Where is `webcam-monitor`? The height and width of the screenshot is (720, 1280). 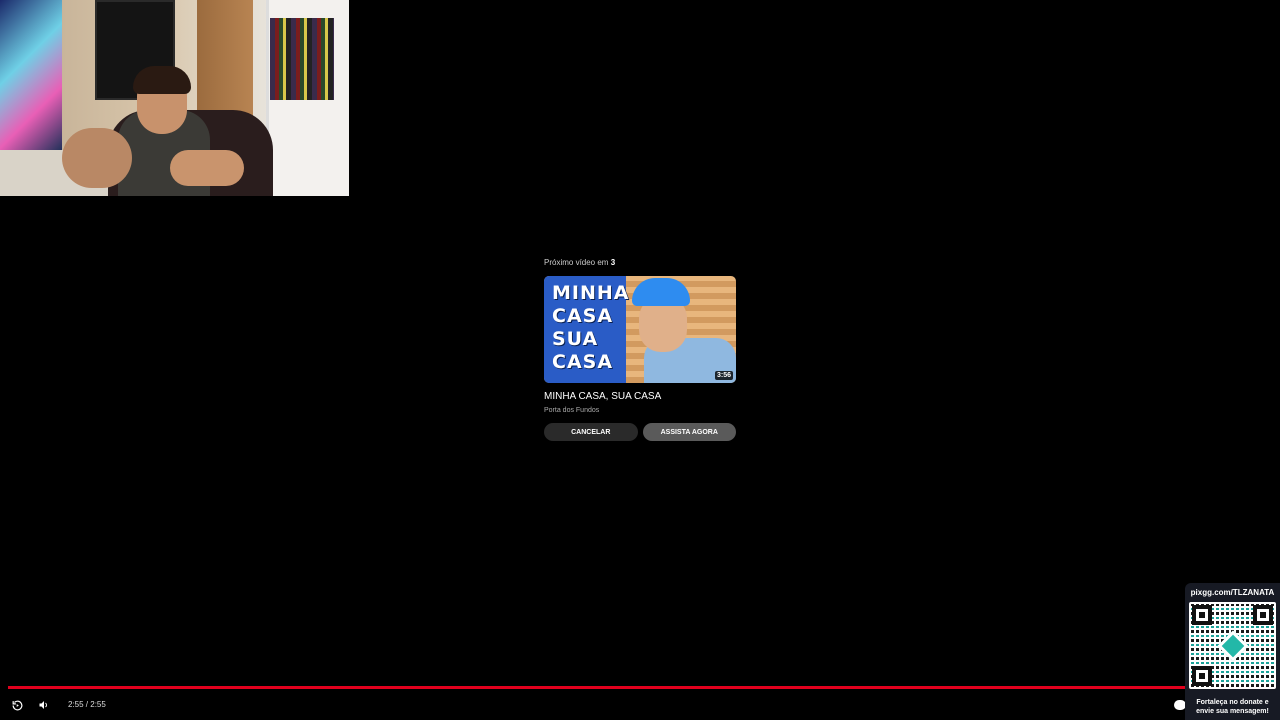 webcam-monitor is located at coordinates (31, 75).